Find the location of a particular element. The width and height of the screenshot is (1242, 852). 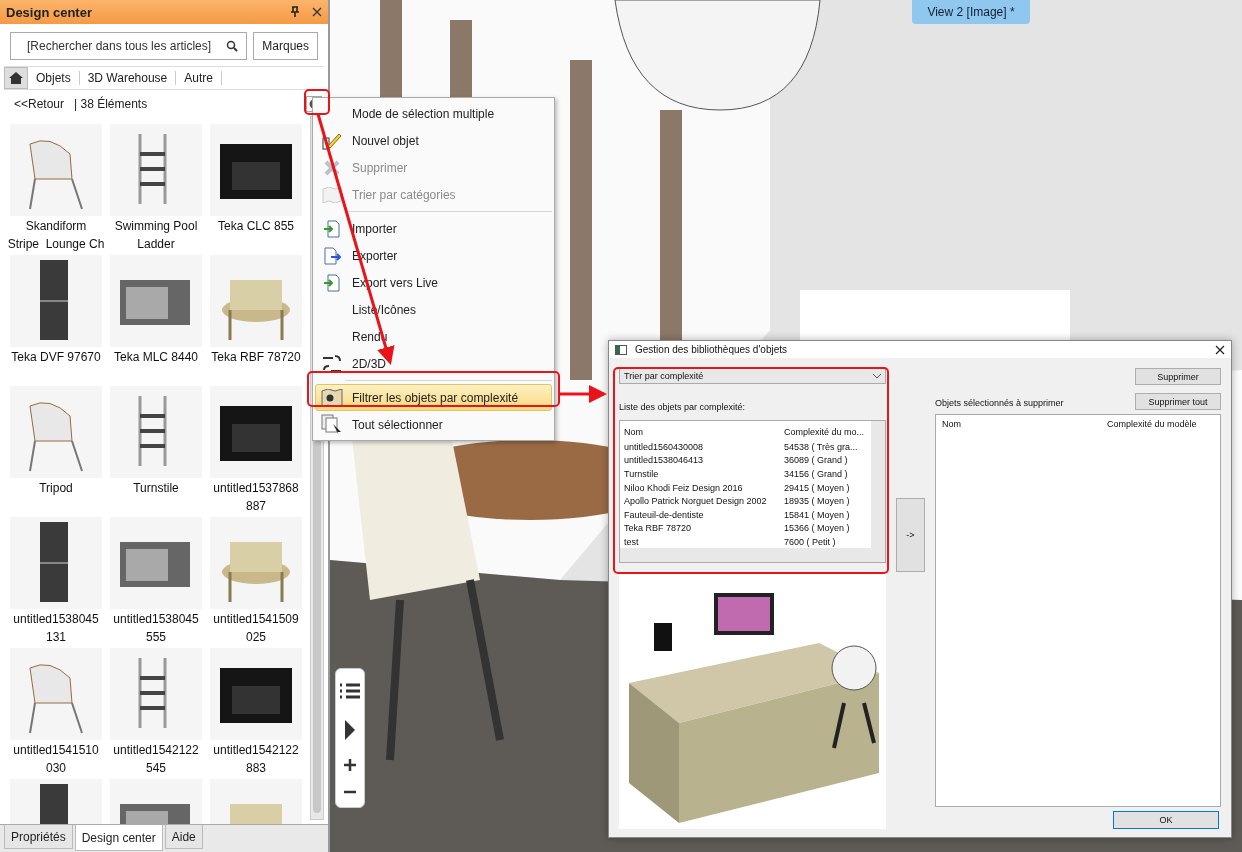

breadcrumb-item: 3D Warehouse is located at coordinates (128, 78).